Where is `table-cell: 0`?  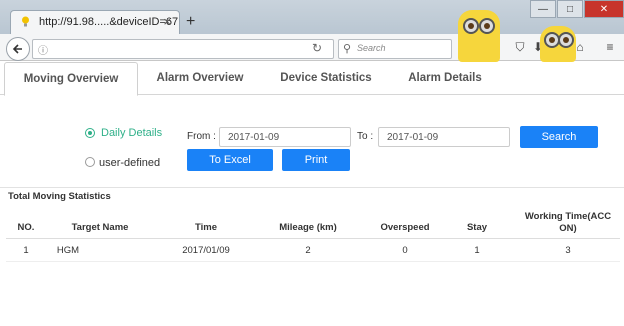 table-cell: 0 is located at coordinates (405, 250).